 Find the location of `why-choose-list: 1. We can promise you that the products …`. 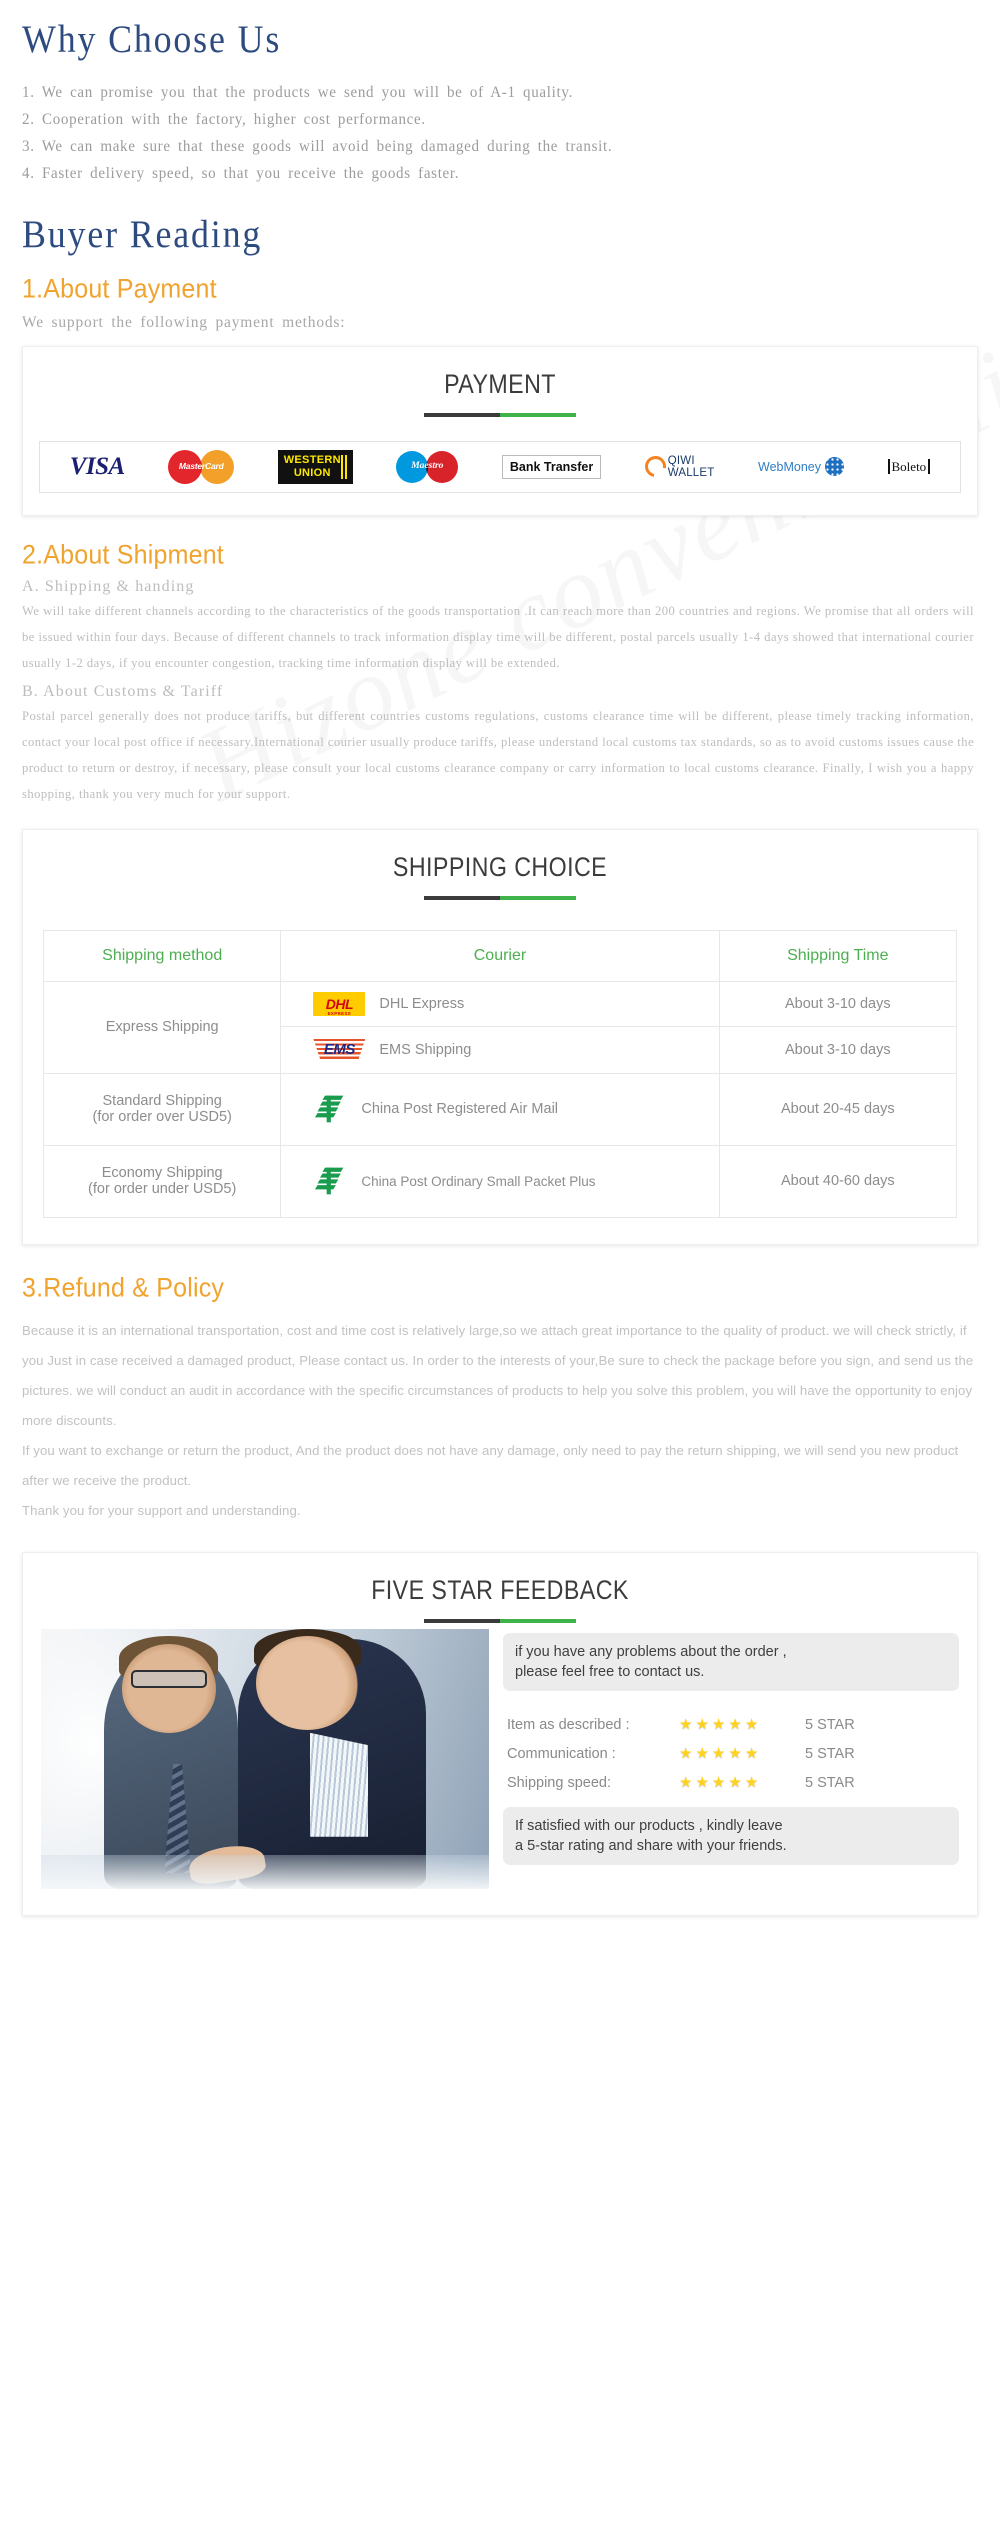

why-choose-list: 1. We can promise you that the products … is located at coordinates (505, 133).